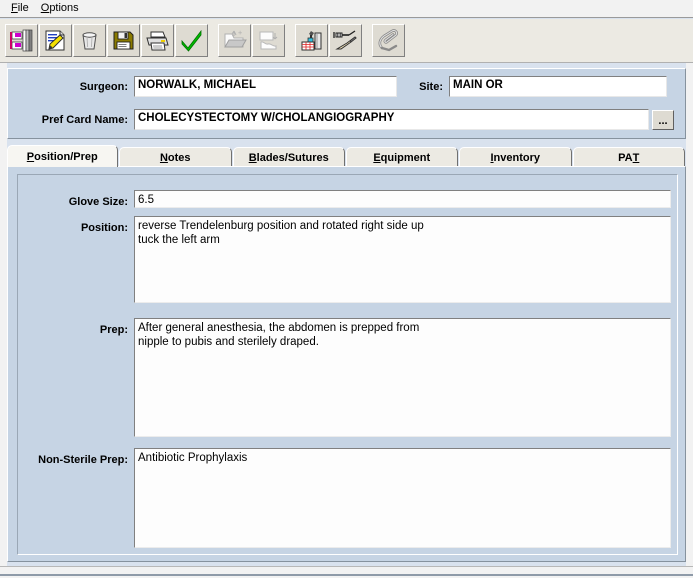 This screenshot has width=693, height=578. What do you see at coordinates (191, 40) in the screenshot?
I see `approve-checkmark-icon` at bounding box center [191, 40].